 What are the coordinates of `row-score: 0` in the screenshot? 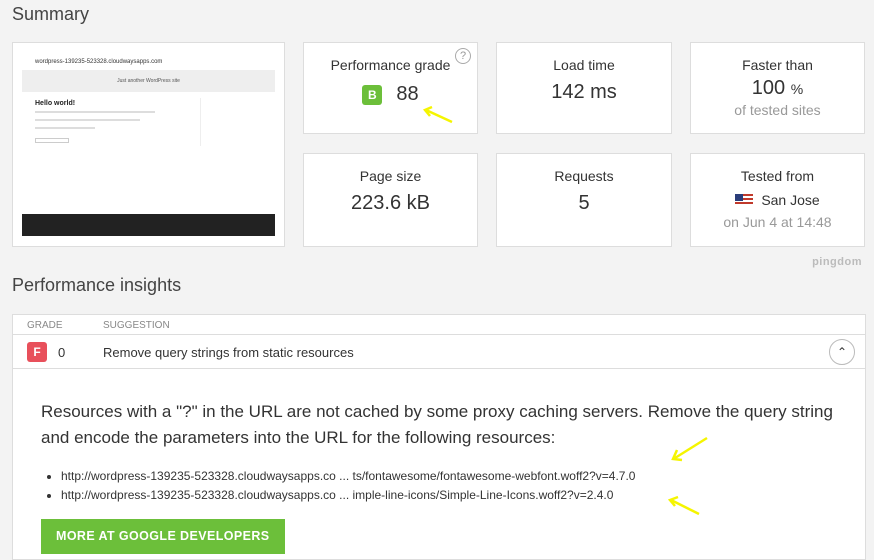 It's located at (62, 352).